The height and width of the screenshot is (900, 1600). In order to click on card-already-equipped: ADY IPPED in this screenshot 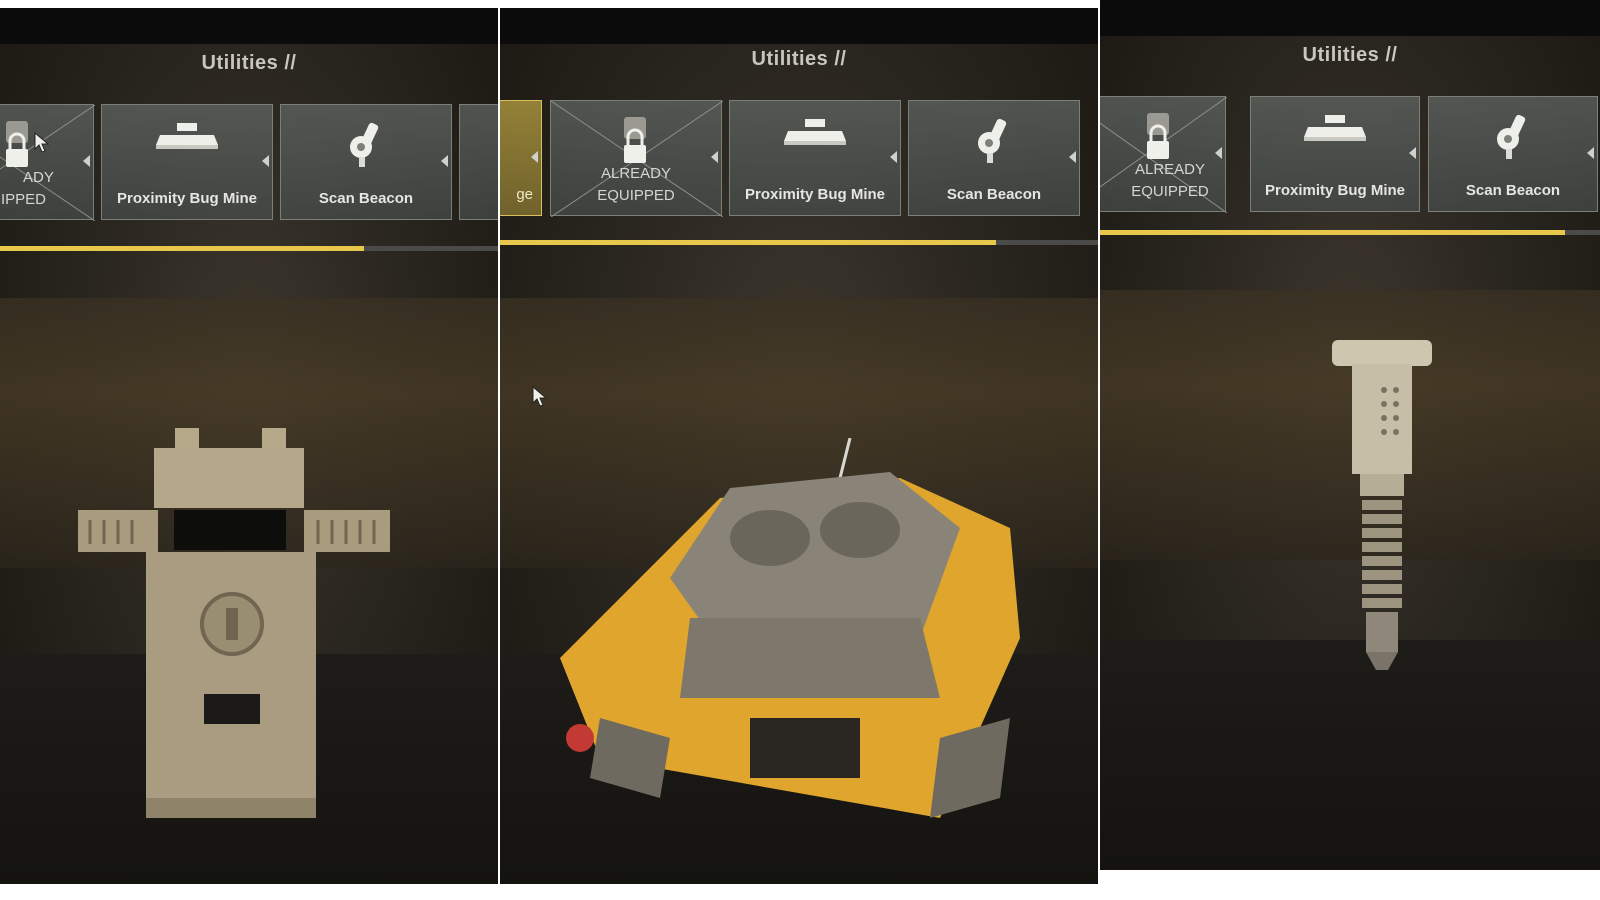, I will do `click(47, 162)`.